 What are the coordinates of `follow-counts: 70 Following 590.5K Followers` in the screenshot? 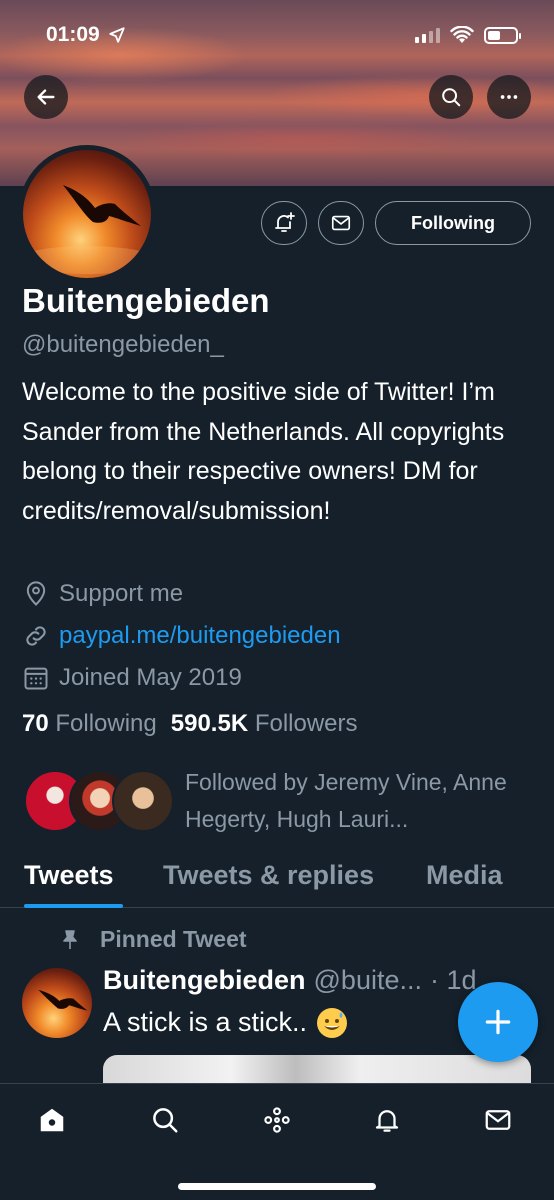 It's located at (190, 724).